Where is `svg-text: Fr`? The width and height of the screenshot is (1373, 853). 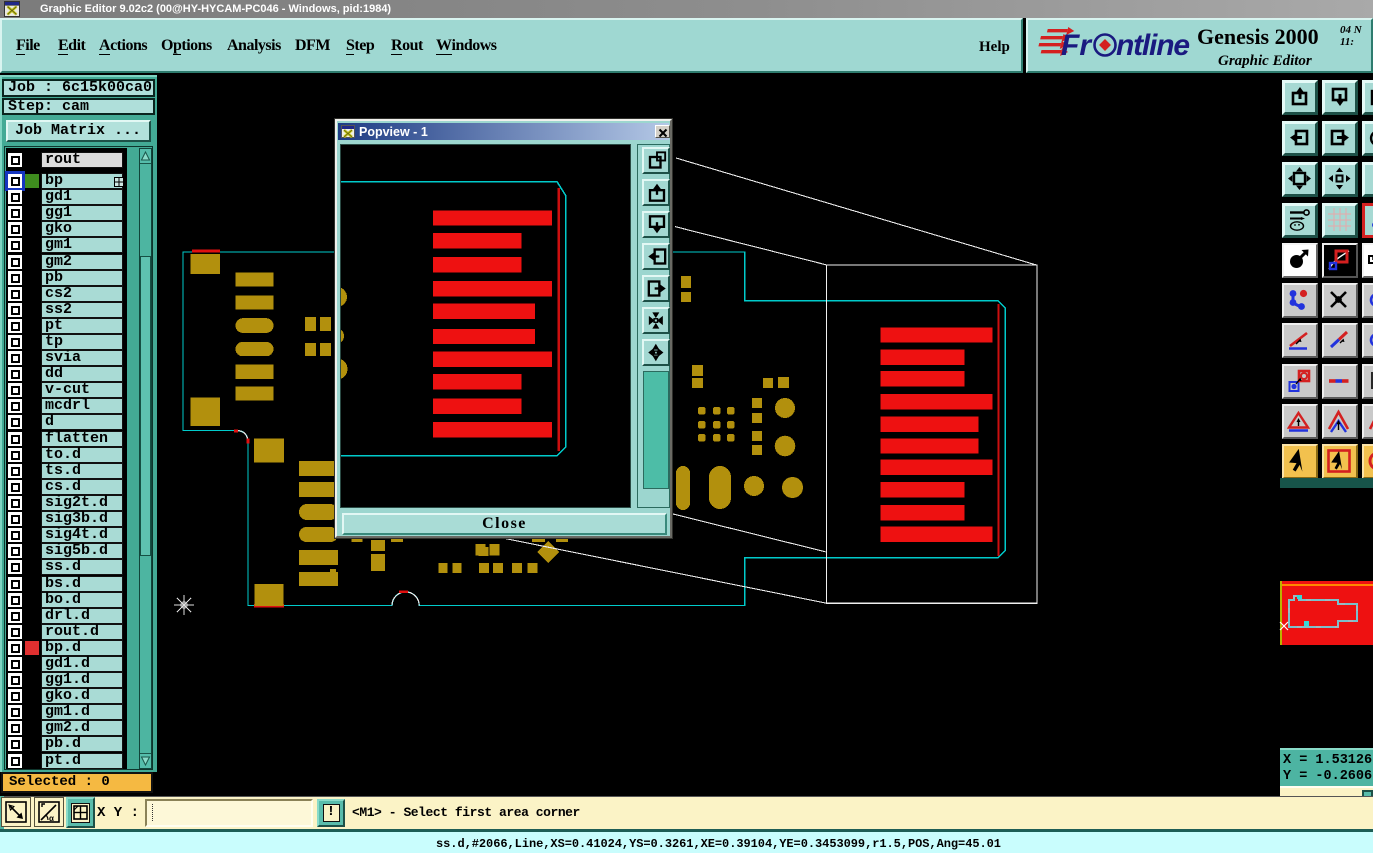 svg-text: Fr is located at coordinates (1077, 45).